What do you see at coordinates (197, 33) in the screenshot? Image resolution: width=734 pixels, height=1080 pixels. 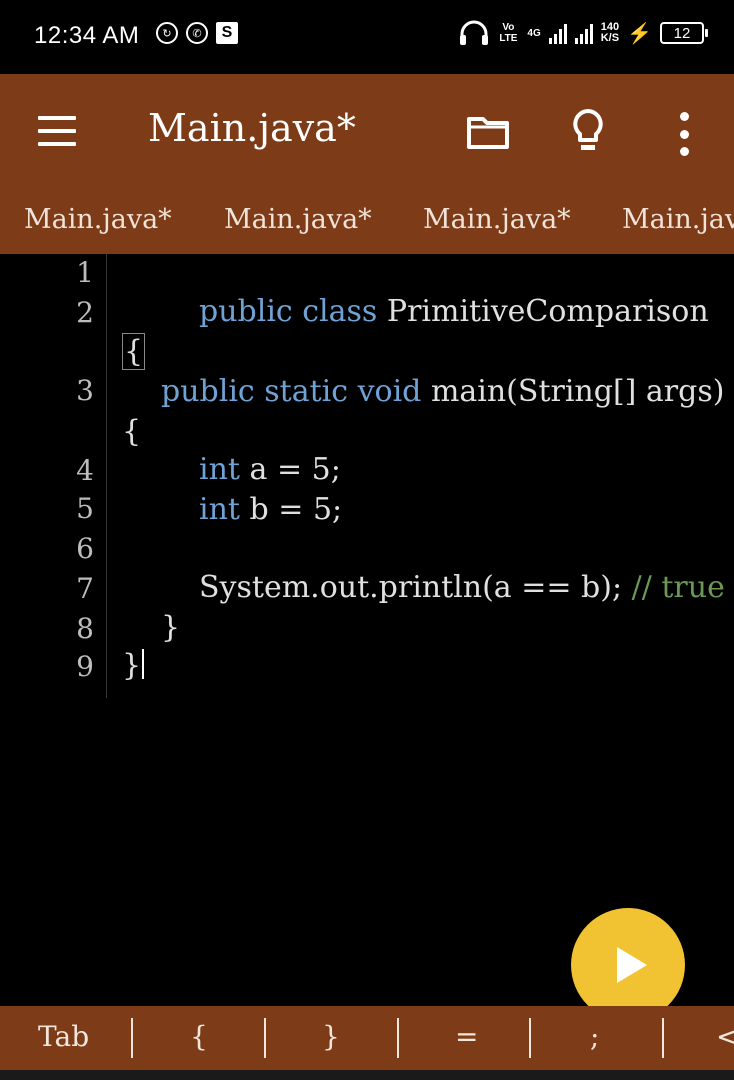 I see `whatsapp-icon: ✆` at bounding box center [197, 33].